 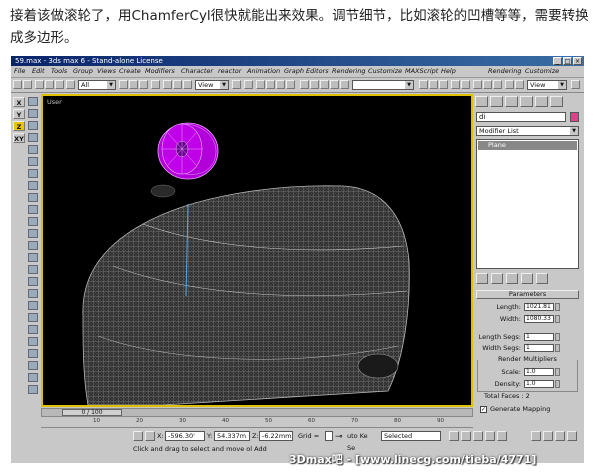 I want to click on close-icon: ×, so click(x=577, y=61).